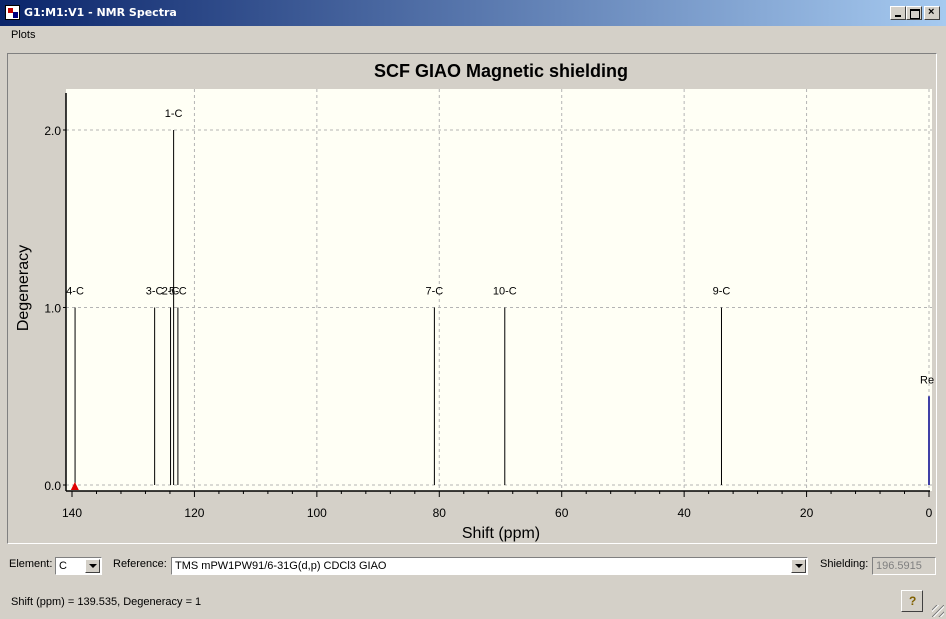 This screenshot has height=619, width=946. I want to click on x-tick-label: 60, so click(562, 513).